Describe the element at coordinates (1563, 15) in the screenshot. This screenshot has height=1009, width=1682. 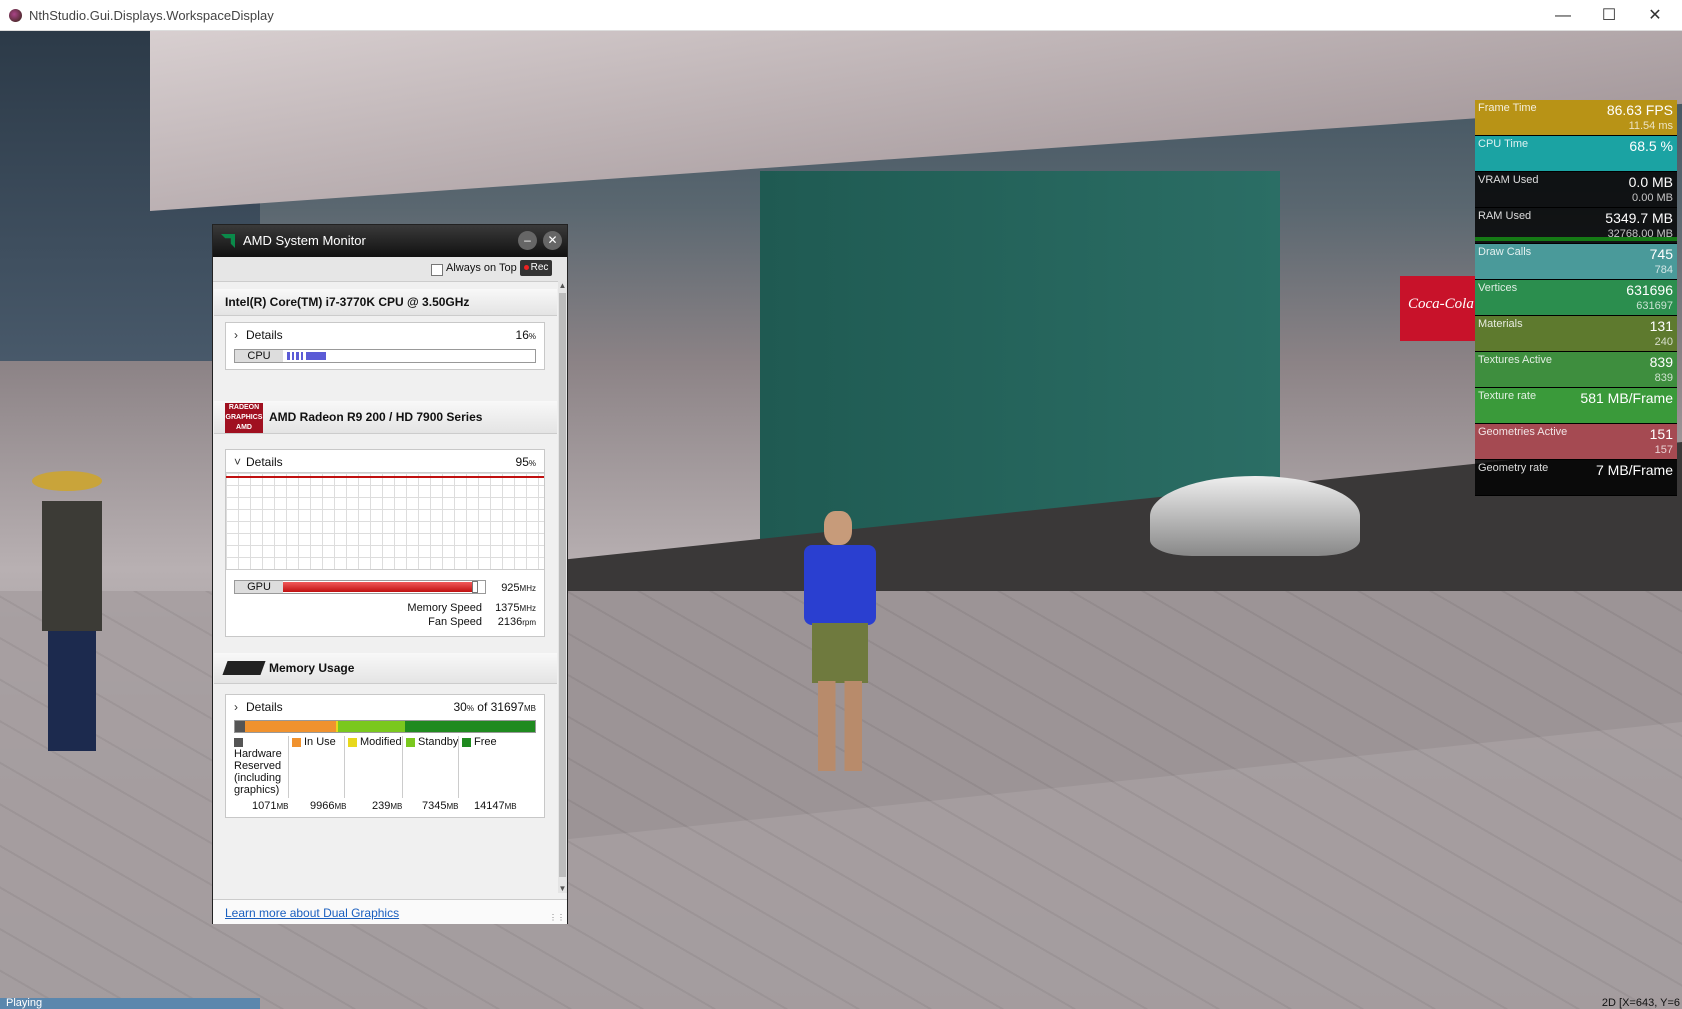
I see `minimize-button: —` at that location.